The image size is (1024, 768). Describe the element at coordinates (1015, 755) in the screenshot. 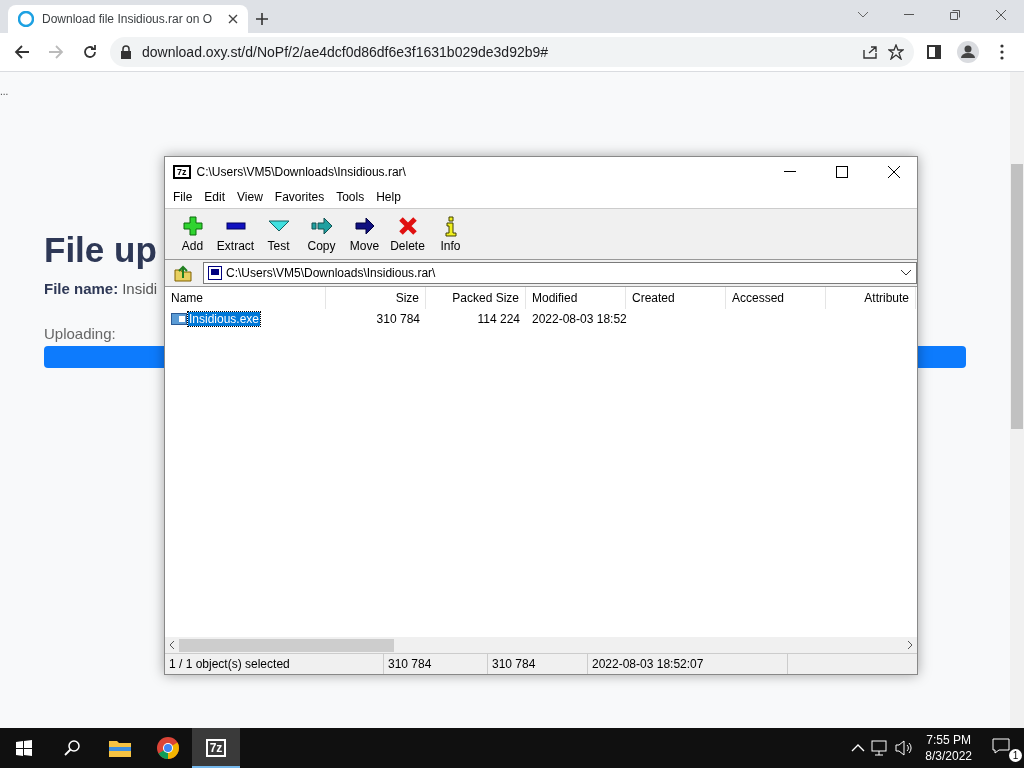

I see `notification-count: 1` at that location.